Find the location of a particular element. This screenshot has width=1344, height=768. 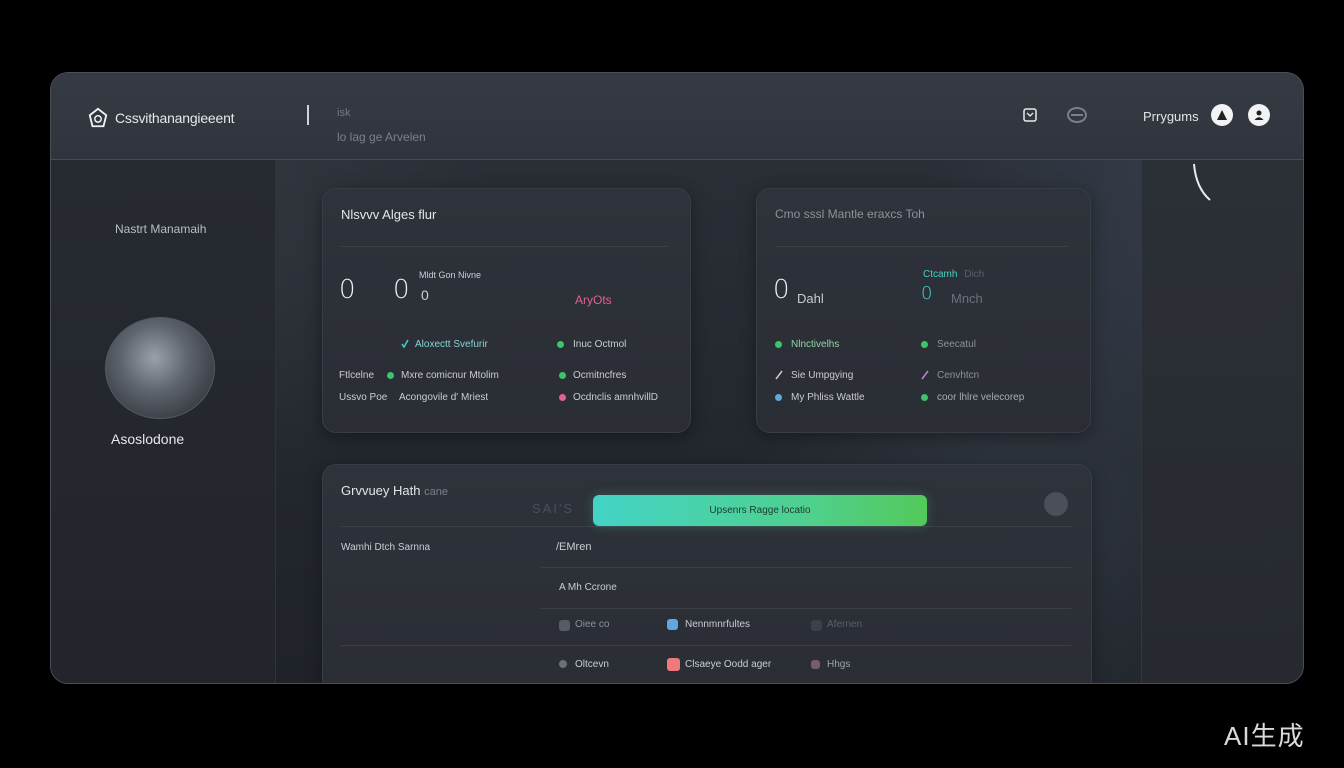

breadcrumb-line-1: isk is located at coordinates (344, 113).